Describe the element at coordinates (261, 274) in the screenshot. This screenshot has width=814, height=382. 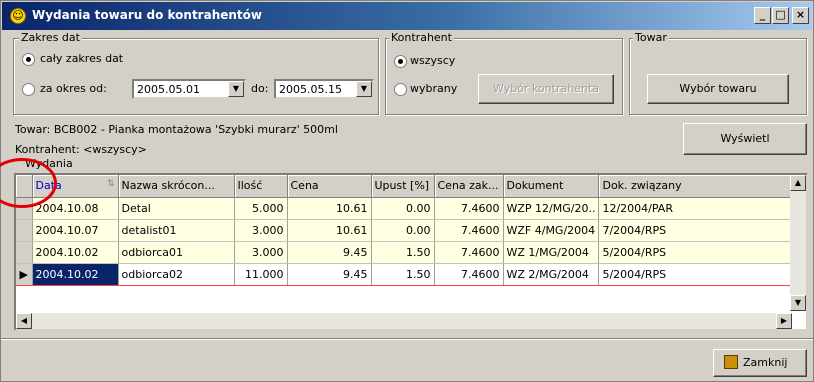
I see `cell-quantity: 11.000` at that location.